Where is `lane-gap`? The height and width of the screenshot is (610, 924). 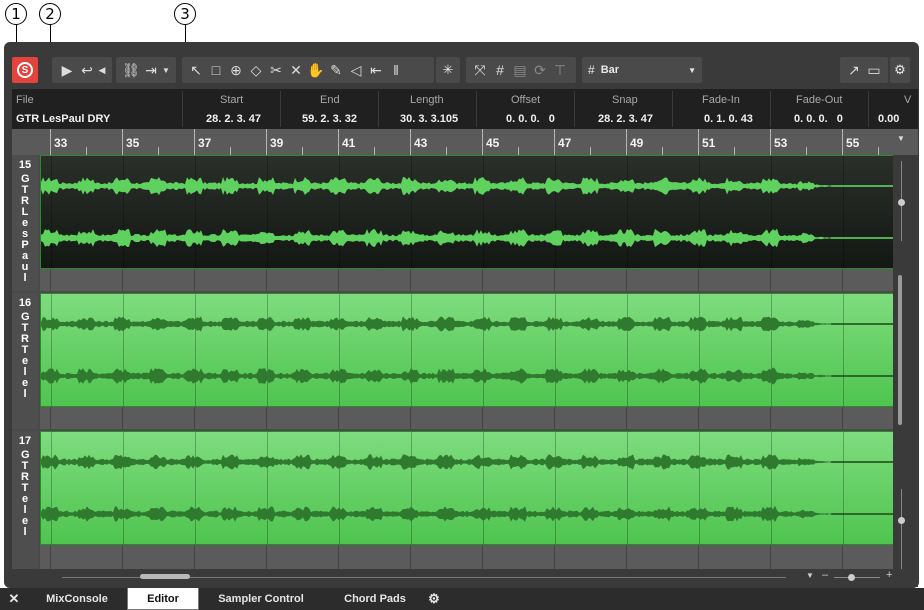 lane-gap is located at coordinates (467, 280).